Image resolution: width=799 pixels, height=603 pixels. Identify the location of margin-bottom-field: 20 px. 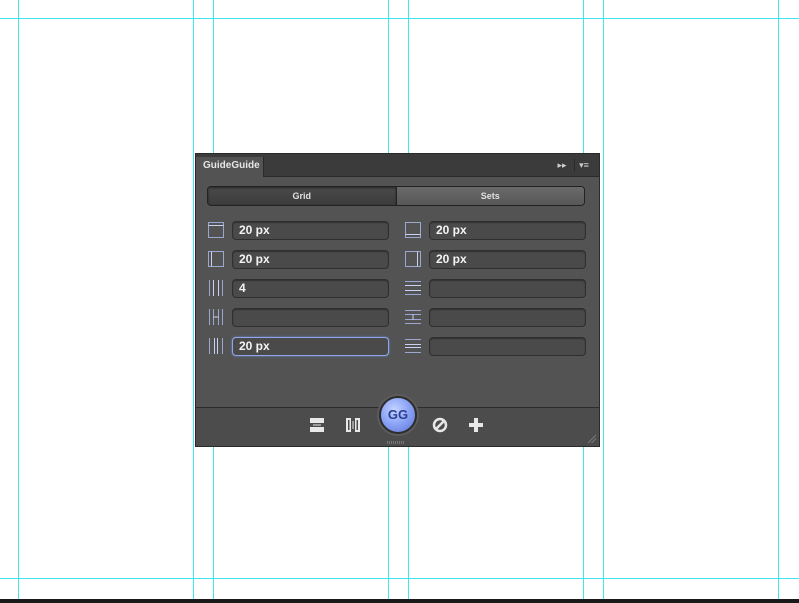
(507, 230).